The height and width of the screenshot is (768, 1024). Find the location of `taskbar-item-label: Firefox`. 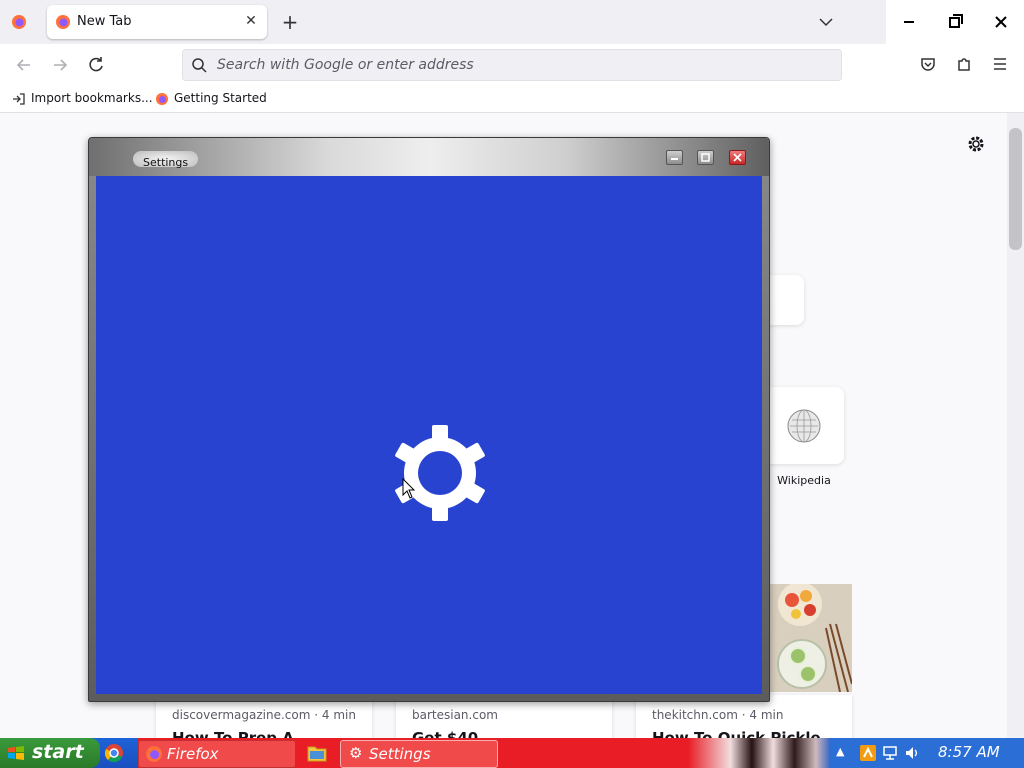

taskbar-item-label: Firefox is located at coordinates (193, 754).